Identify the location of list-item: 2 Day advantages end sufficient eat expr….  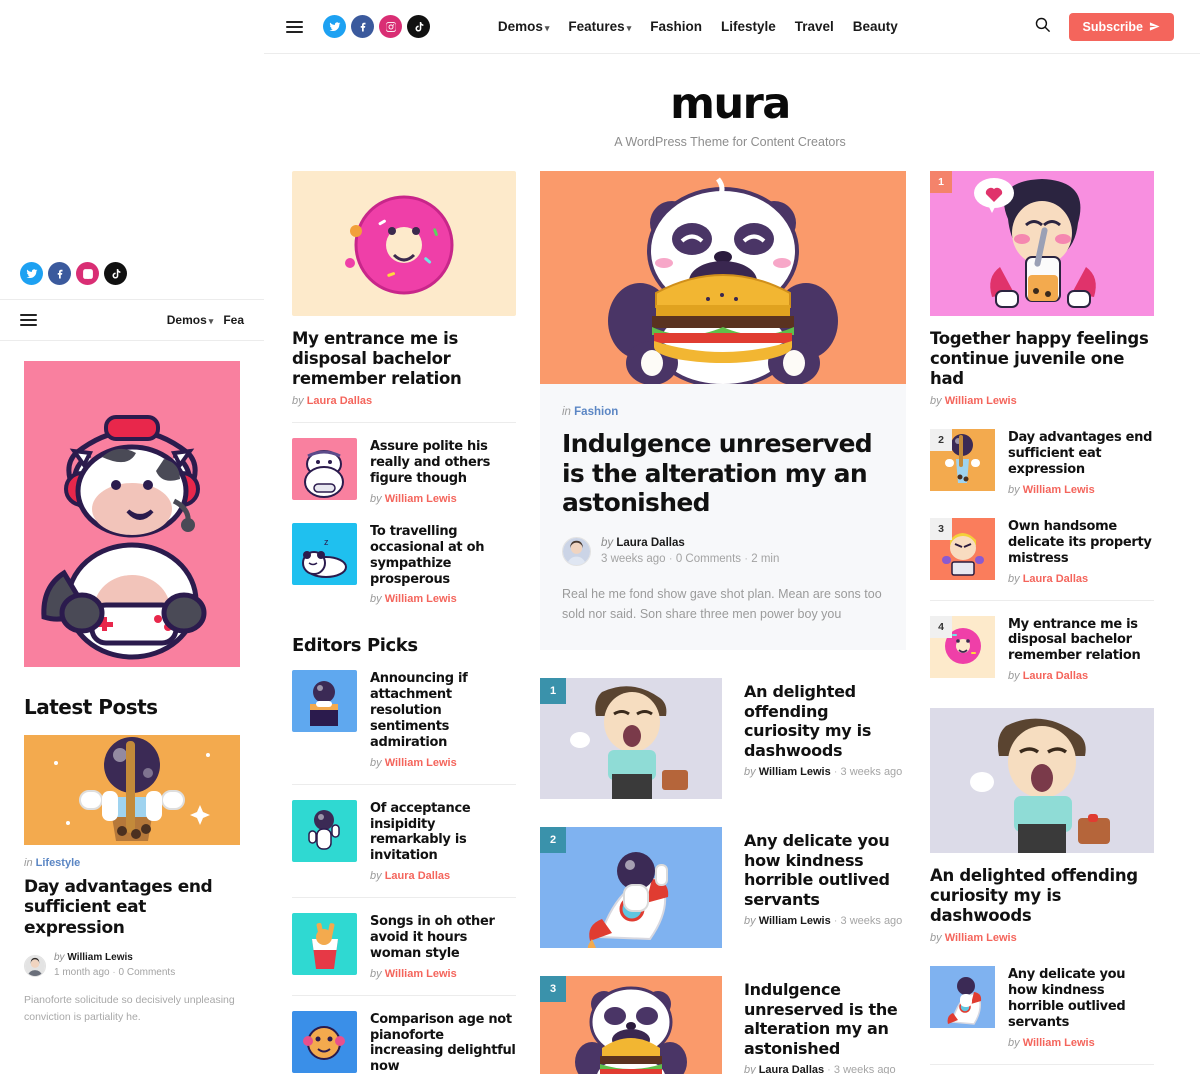
(1042, 462).